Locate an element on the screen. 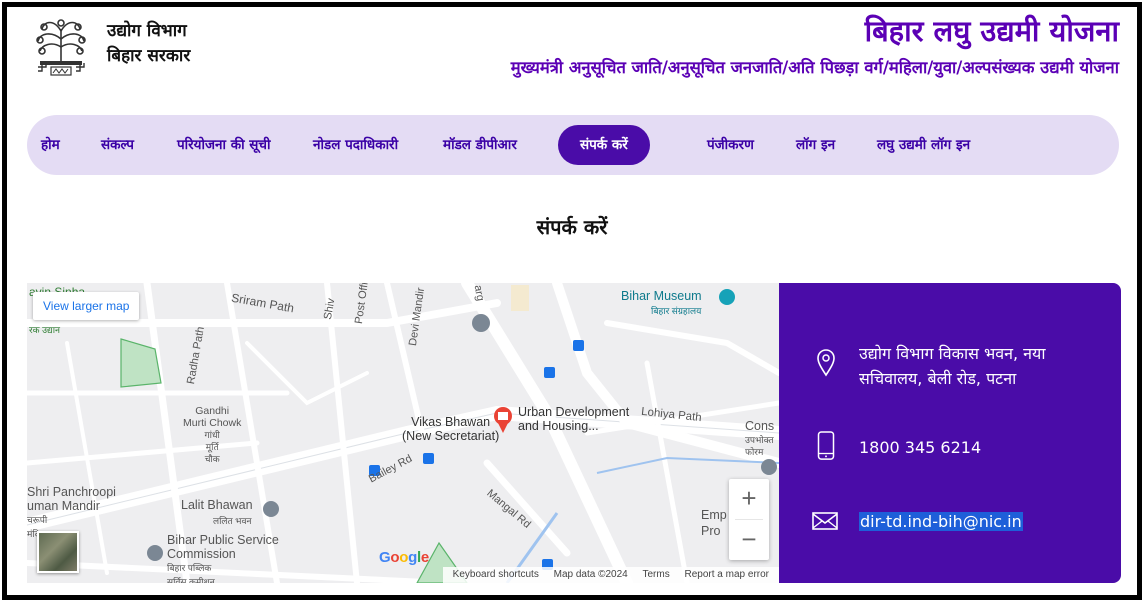 The height and width of the screenshot is (602, 1144). location-pin-icon is located at coordinates (826, 363).